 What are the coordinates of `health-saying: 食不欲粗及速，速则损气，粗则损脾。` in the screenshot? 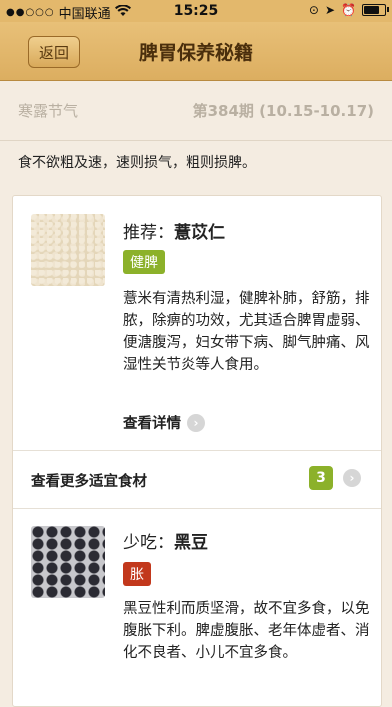 It's located at (137, 163).